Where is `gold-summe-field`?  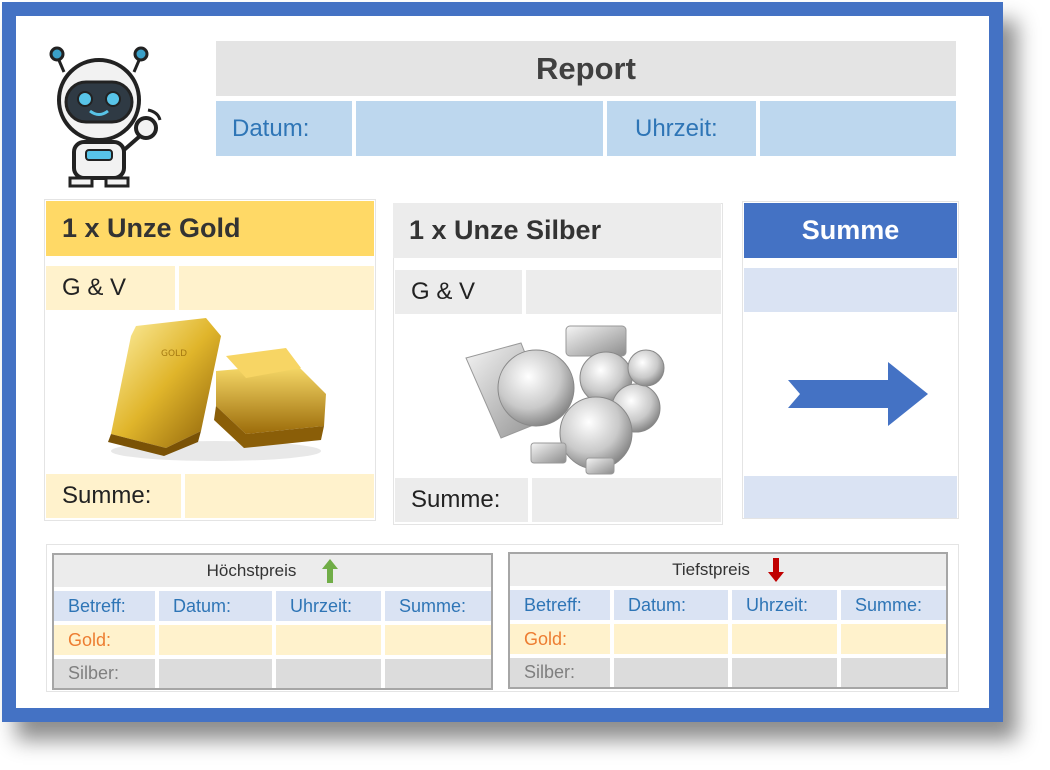
gold-summe-field is located at coordinates (279, 496).